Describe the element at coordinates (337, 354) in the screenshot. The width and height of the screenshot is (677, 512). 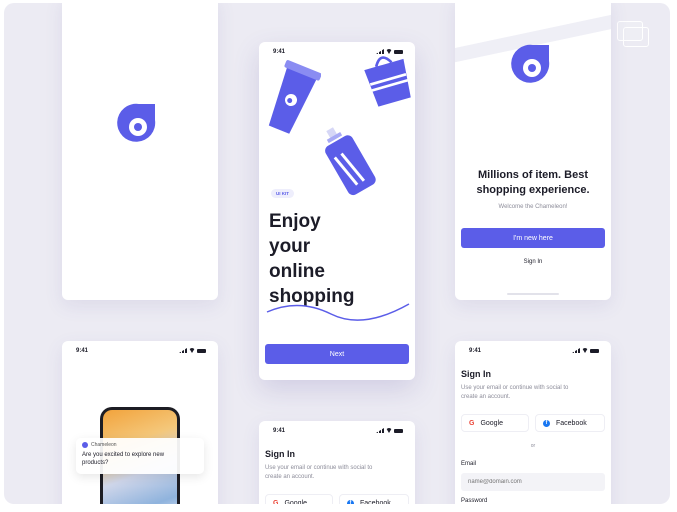
I see `next-button: Next` at that location.